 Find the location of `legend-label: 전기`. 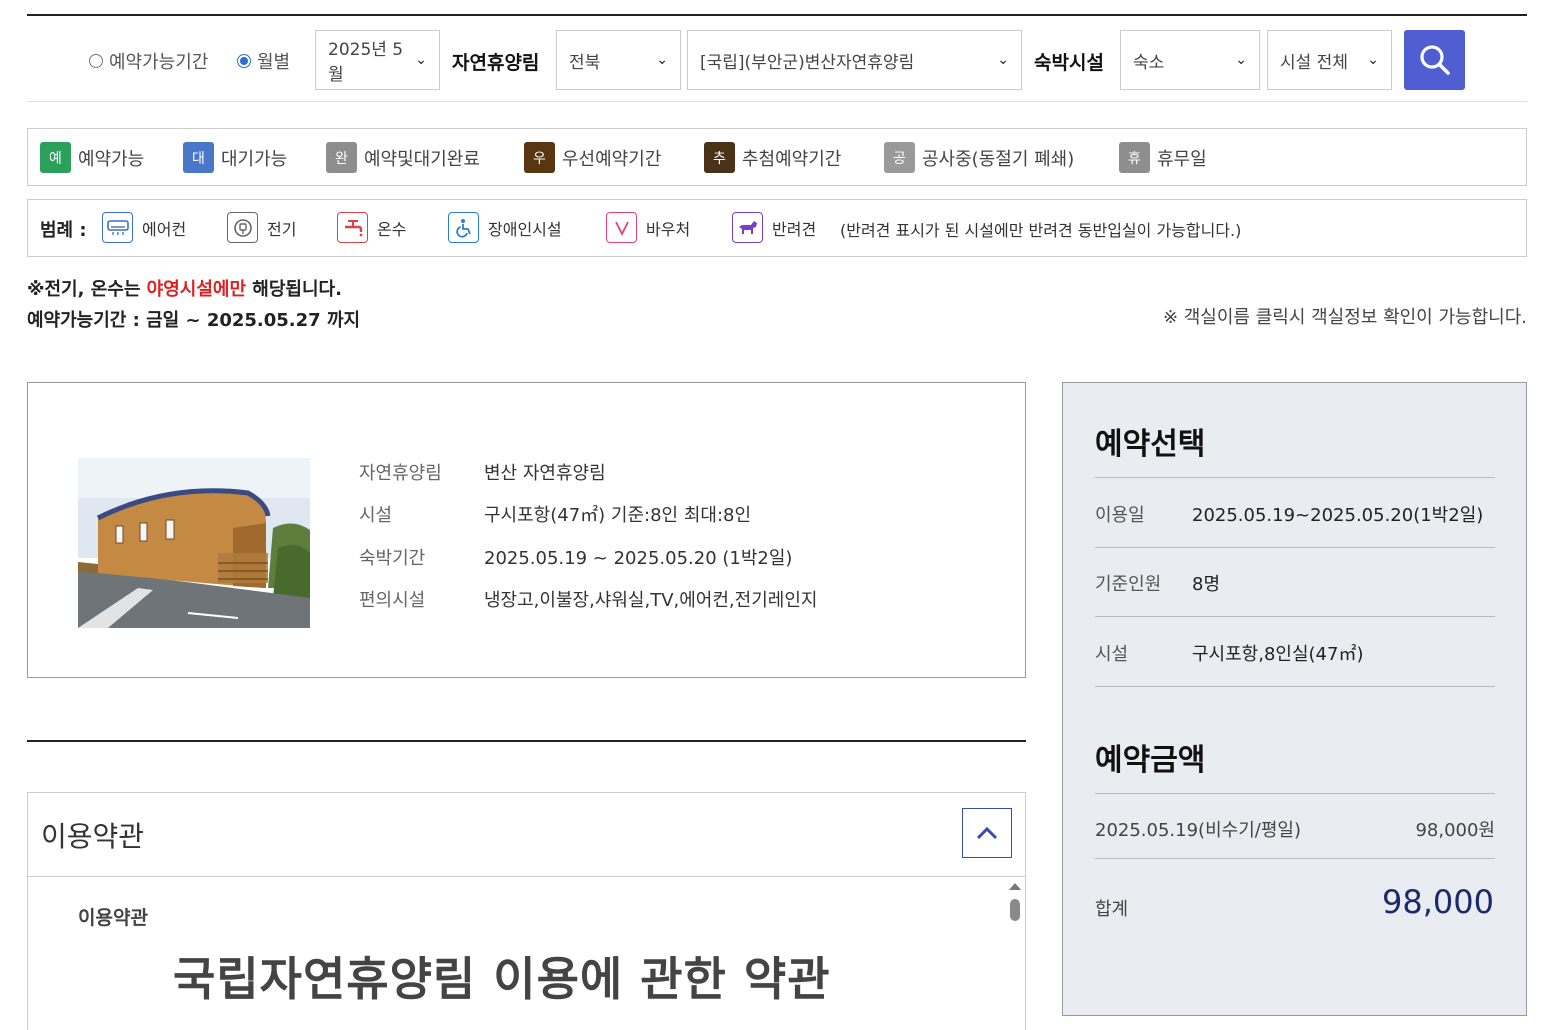

legend-label: 전기 is located at coordinates (282, 229).